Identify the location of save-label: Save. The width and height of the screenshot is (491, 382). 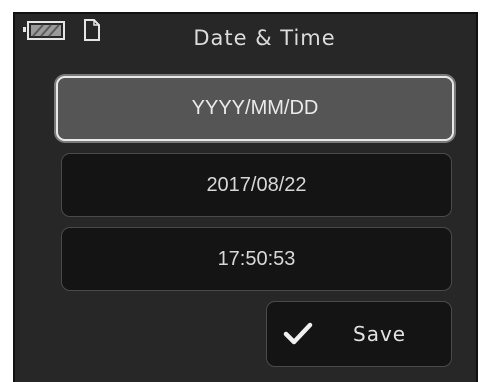
(380, 334).